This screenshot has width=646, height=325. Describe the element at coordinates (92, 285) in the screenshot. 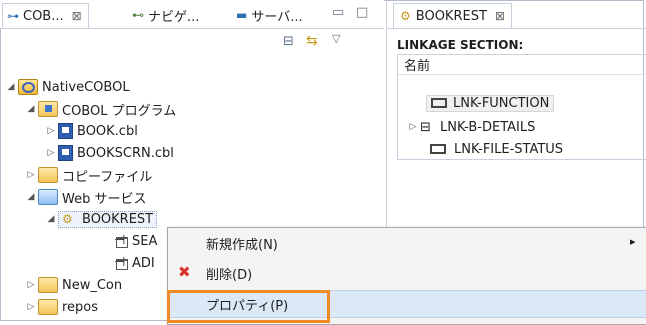

I see `tree-item-label: New_Con` at that location.